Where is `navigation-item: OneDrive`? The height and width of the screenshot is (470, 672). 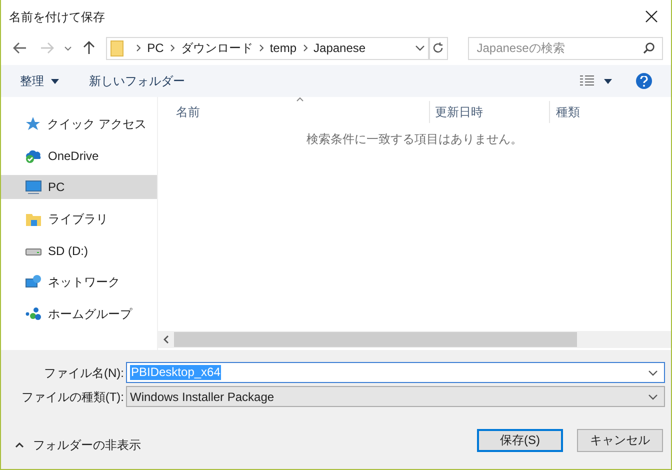
navigation-item: OneDrive is located at coordinates (79, 156).